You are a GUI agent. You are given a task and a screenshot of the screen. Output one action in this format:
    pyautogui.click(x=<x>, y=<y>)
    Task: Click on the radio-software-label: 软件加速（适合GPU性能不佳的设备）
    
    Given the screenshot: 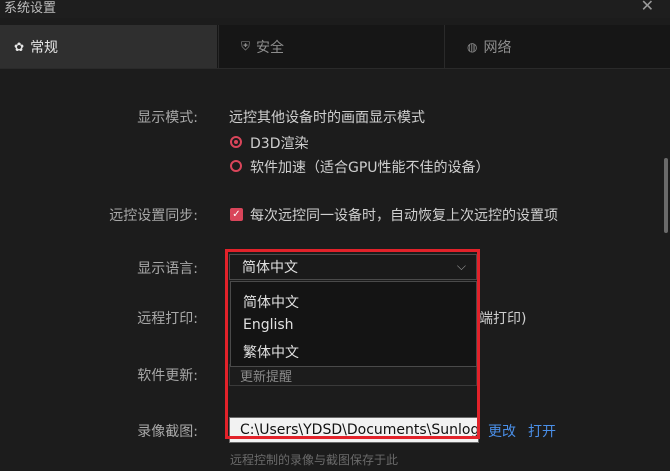 What is the action you would take?
    pyautogui.click(x=370, y=167)
    